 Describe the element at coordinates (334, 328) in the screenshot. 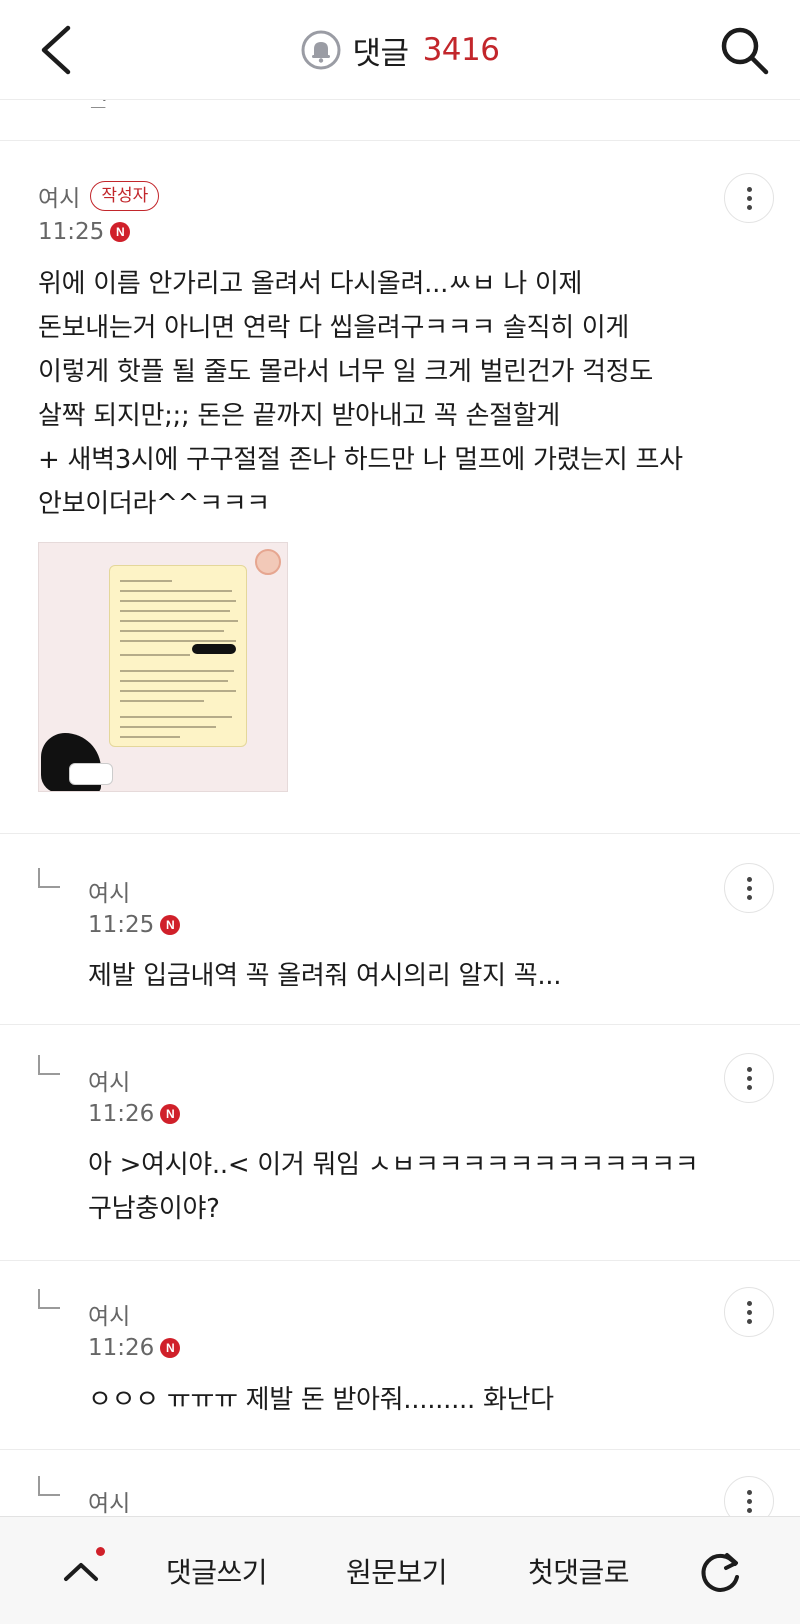

I see `comment-line: 돈보내는거 아니면 연락 다 씹을려구ㅋㅋㅋ 솔직히 이게` at that location.